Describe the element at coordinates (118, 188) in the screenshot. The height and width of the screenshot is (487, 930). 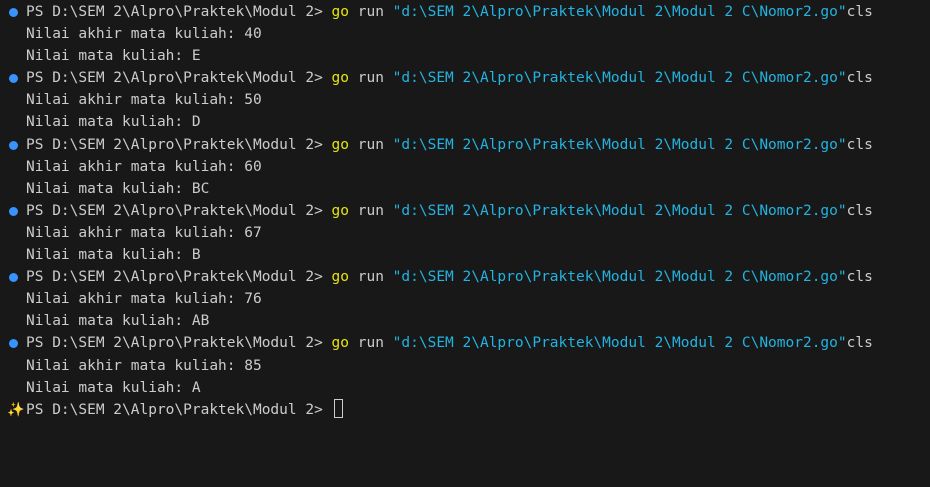
I see `output-grade: Nilai mata kuliah: BC` at that location.